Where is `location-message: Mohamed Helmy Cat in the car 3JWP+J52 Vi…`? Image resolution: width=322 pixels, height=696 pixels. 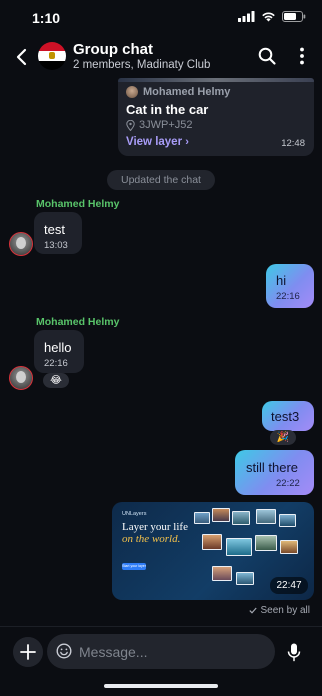 location-message: Mohamed Helmy Cat in the car 3JWP+J52 Vi… is located at coordinates (216, 119).